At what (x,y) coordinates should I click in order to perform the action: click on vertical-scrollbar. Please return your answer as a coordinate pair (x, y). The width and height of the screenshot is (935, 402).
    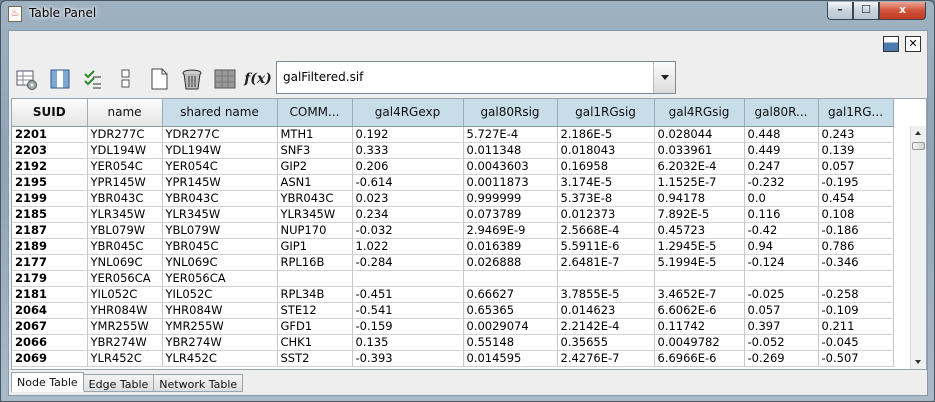
    Looking at the image, I should click on (918, 247).